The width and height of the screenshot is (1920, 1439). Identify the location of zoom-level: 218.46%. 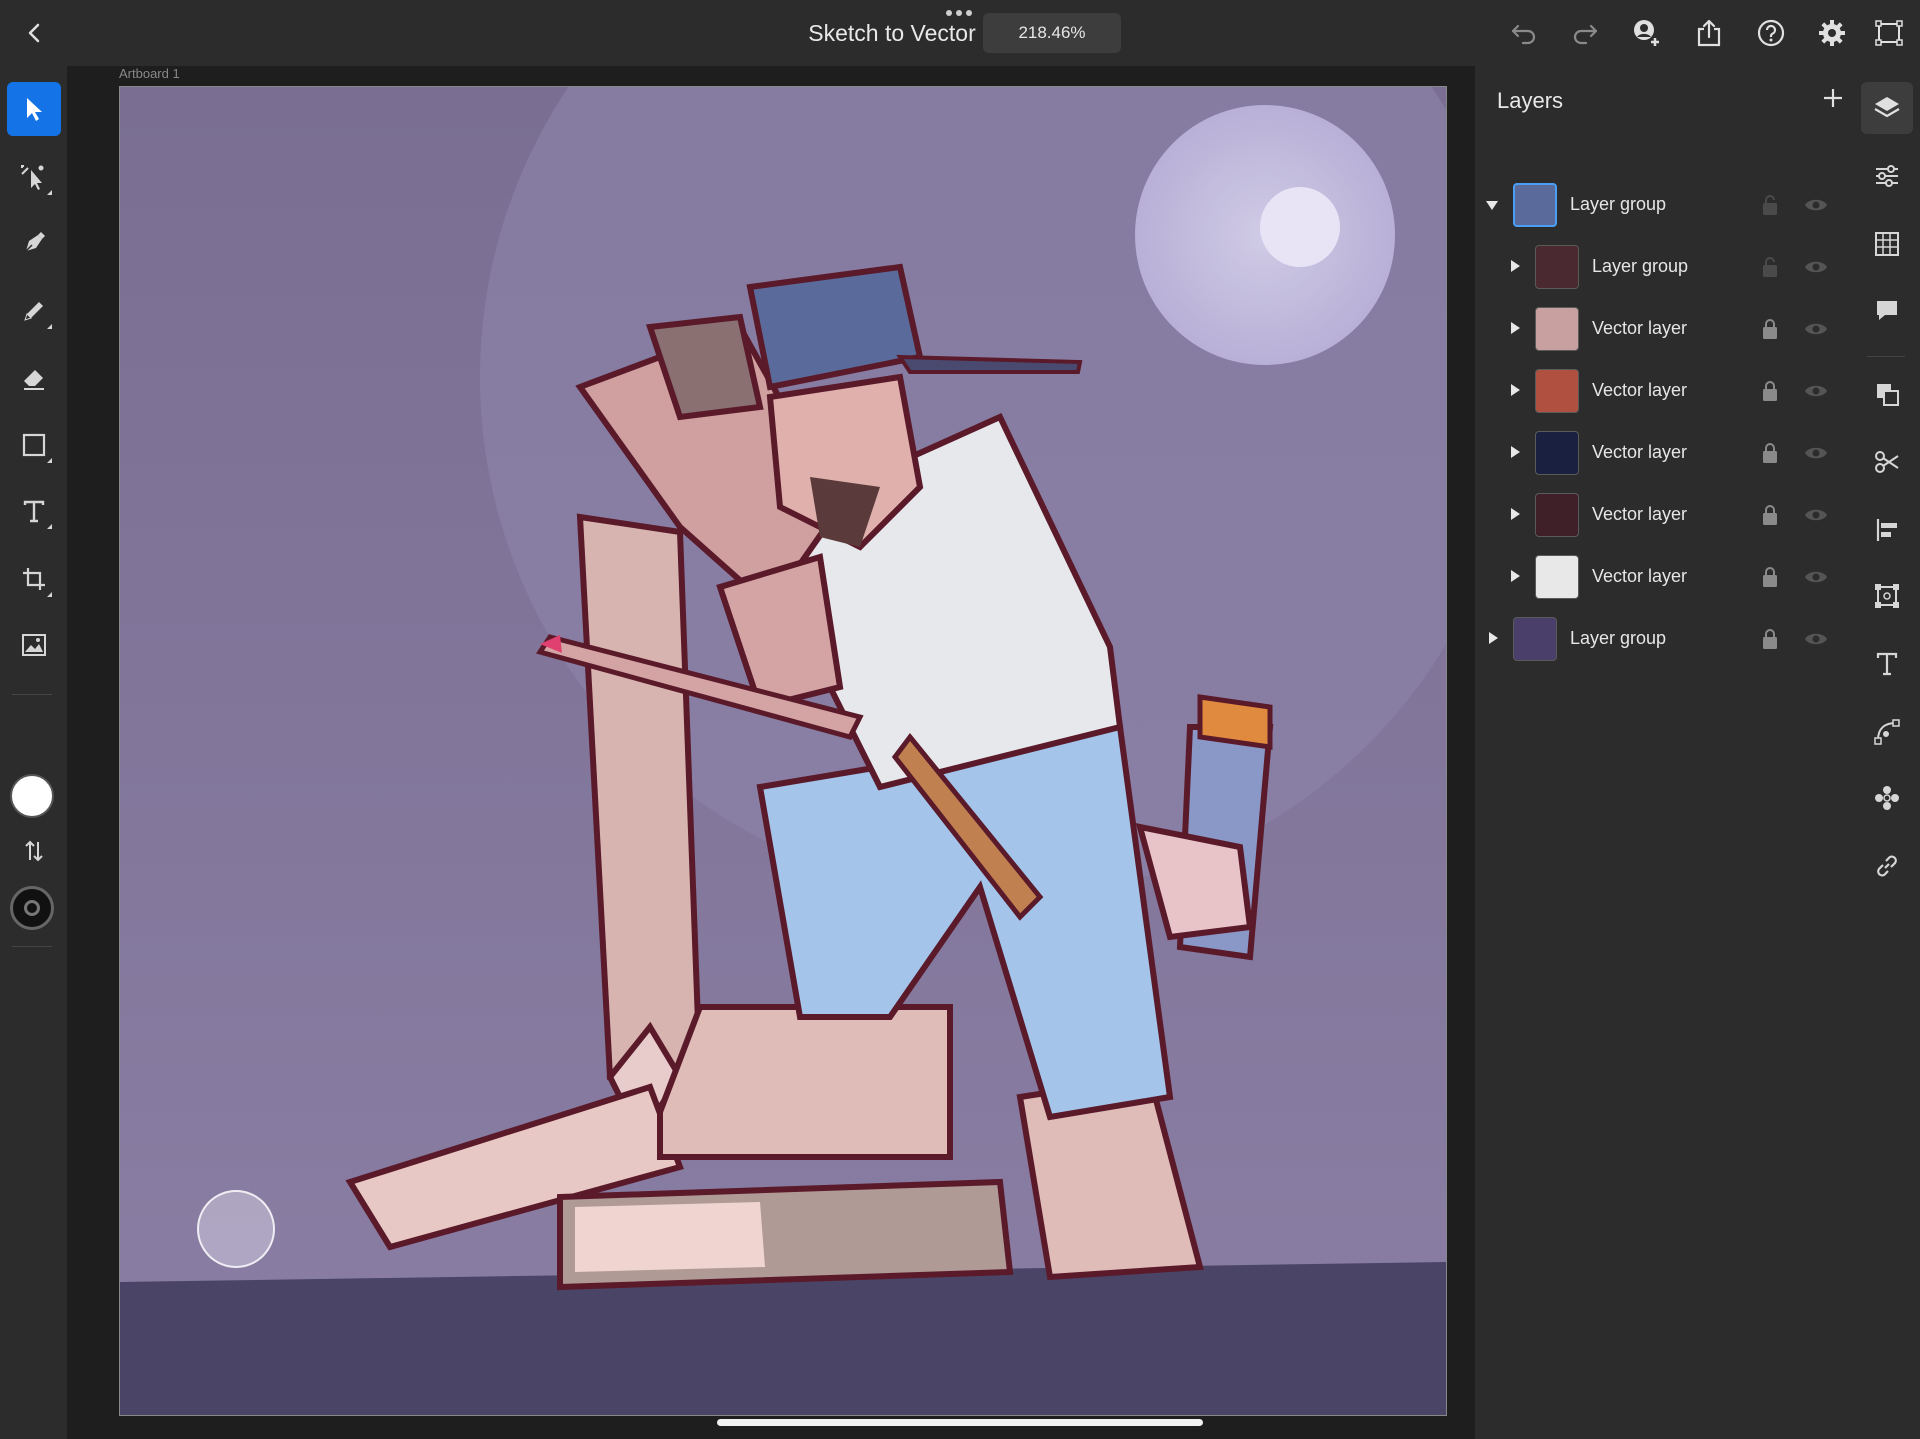
(1052, 33).